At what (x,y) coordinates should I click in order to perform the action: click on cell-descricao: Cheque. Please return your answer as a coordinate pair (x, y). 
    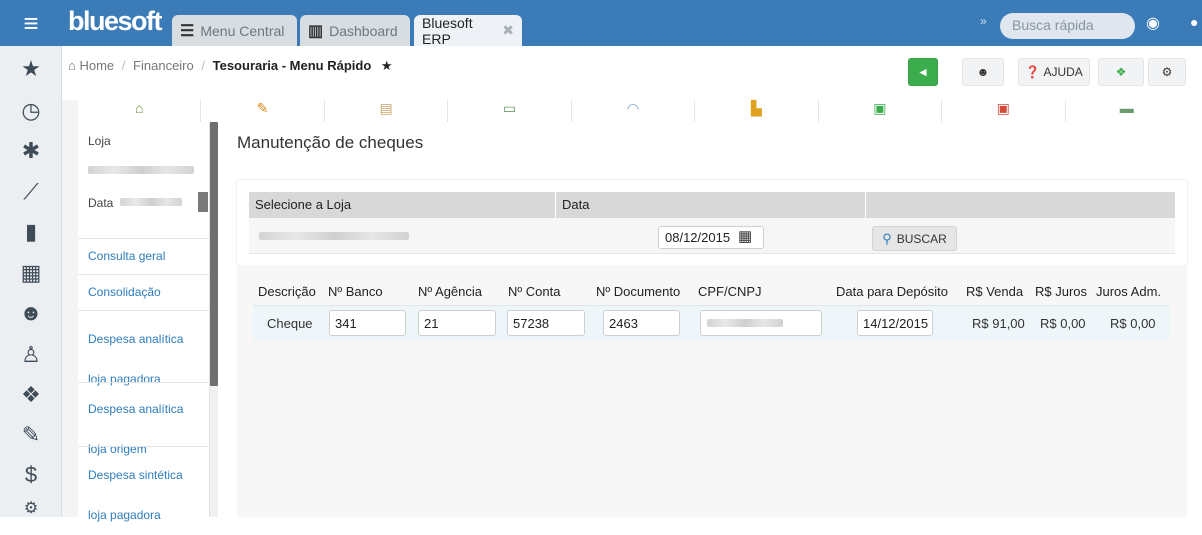
    Looking at the image, I should click on (290, 323).